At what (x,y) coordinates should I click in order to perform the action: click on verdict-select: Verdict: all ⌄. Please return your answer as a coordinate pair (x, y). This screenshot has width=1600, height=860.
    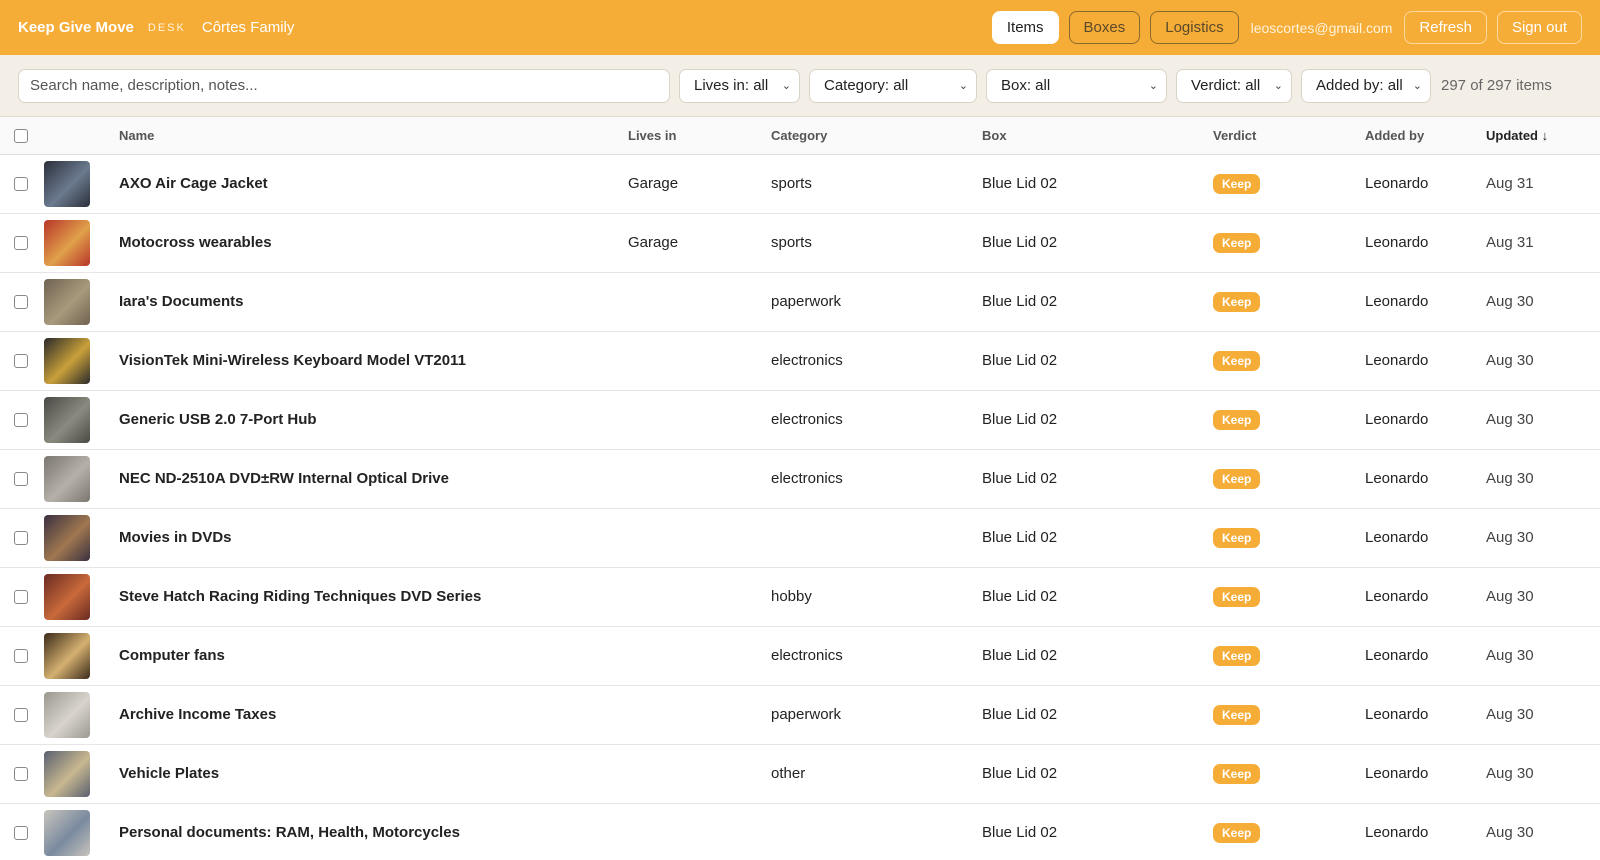
    Looking at the image, I should click on (1234, 85).